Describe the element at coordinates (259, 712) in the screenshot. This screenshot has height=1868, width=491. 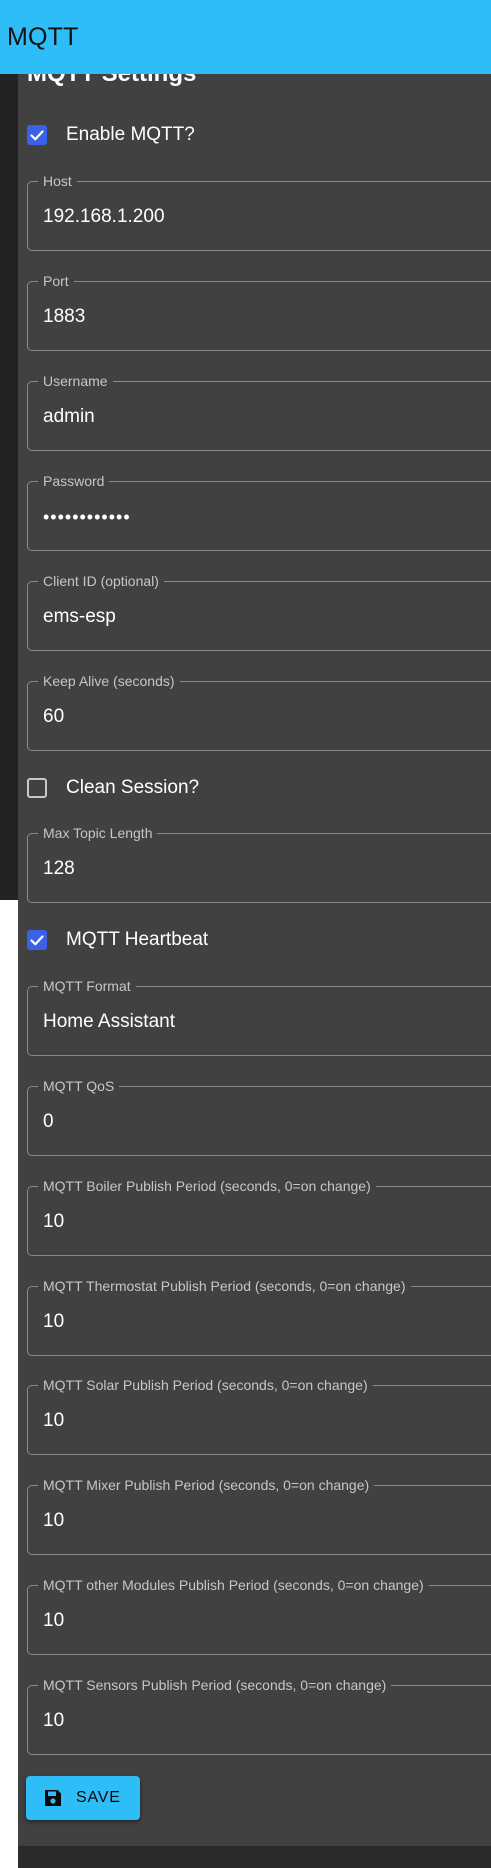
I see `keep-alive-field: Keep Alive (seconds) 60` at that location.